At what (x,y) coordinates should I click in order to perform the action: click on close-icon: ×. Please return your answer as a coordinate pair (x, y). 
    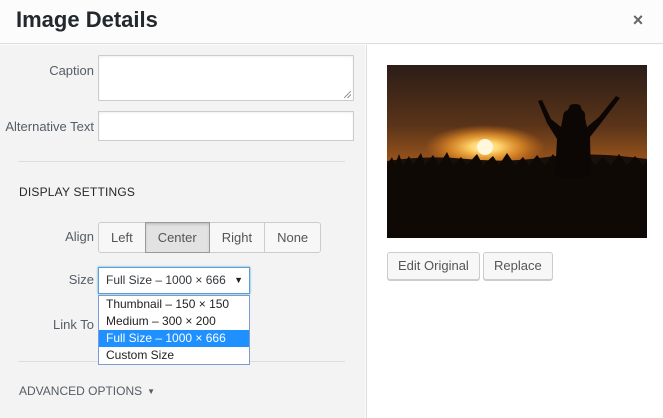
    Looking at the image, I should click on (638, 20).